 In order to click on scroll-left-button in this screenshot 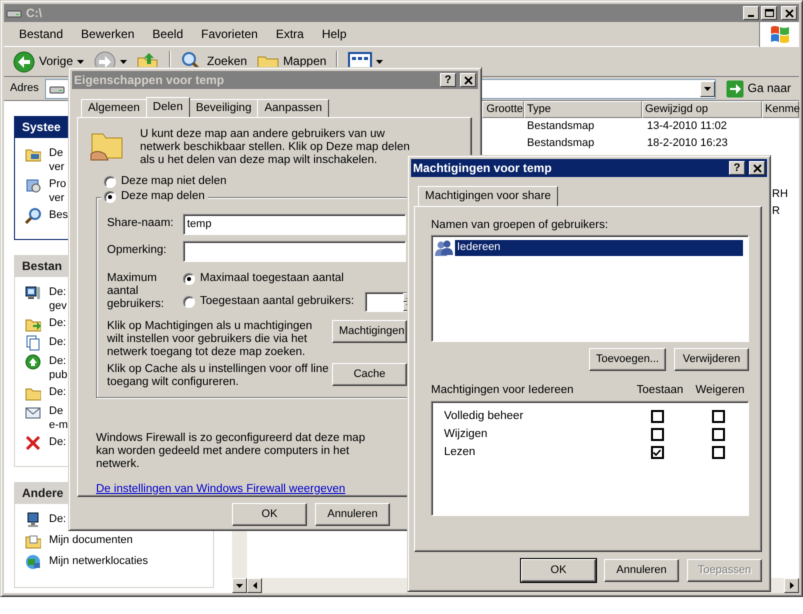, I will do `click(254, 585)`.